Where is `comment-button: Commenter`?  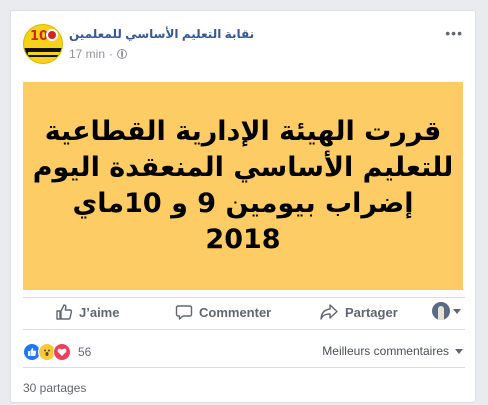 comment-button: Commenter is located at coordinates (223, 312).